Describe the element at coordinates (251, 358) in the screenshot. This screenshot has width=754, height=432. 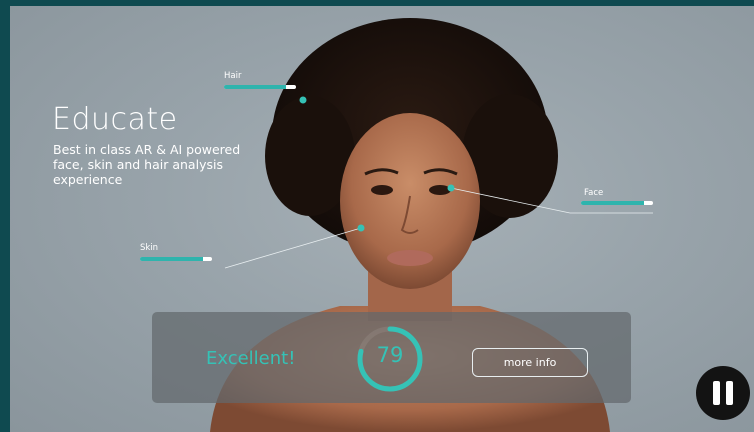
I see `result-rating: Excellent!` at that location.